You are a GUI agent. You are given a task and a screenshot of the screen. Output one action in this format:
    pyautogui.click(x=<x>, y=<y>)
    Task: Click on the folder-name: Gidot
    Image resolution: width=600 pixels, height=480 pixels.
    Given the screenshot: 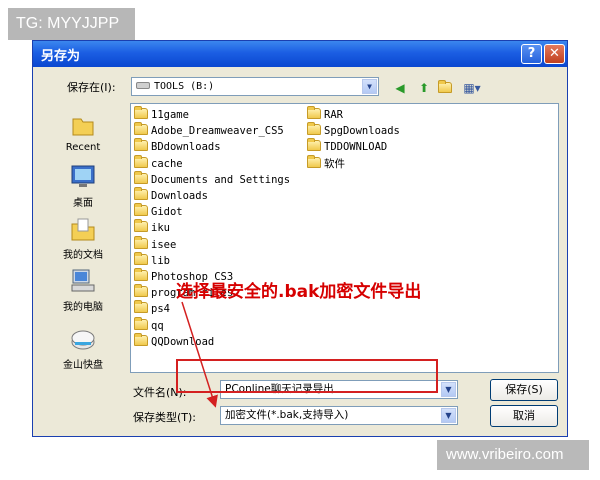 What is the action you would take?
    pyautogui.click(x=167, y=212)
    